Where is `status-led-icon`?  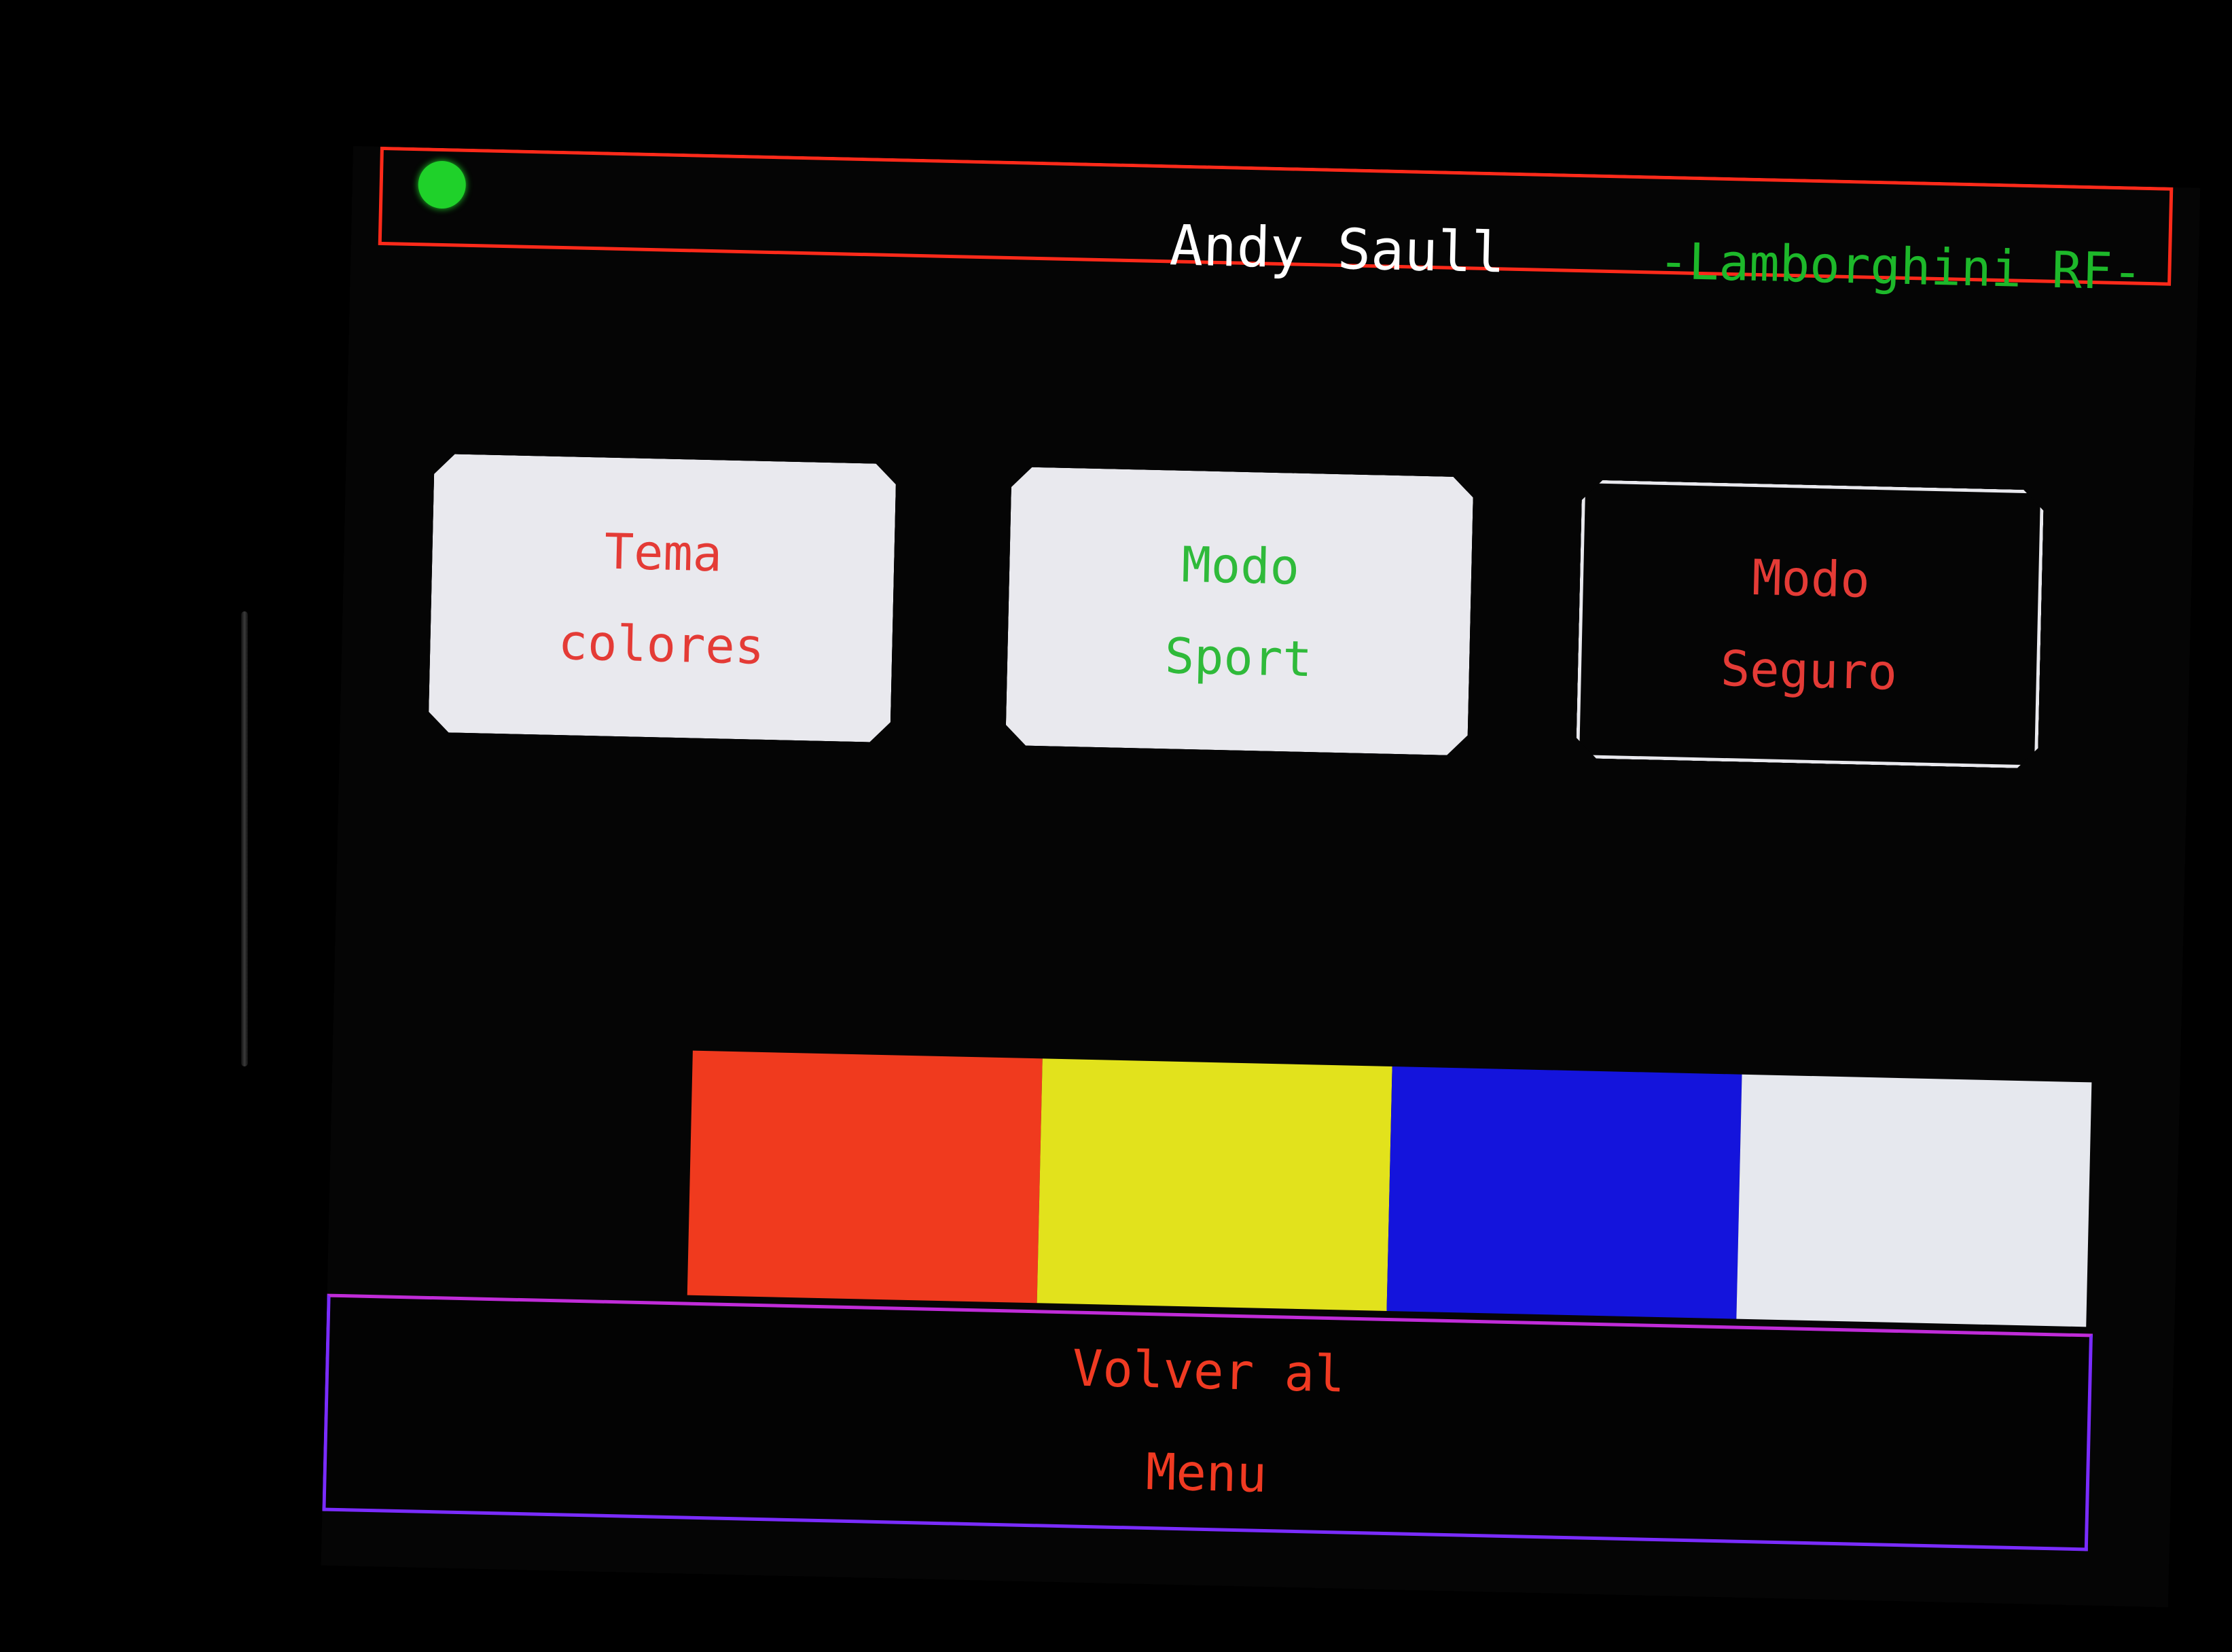
status-led-icon is located at coordinates (442, 184).